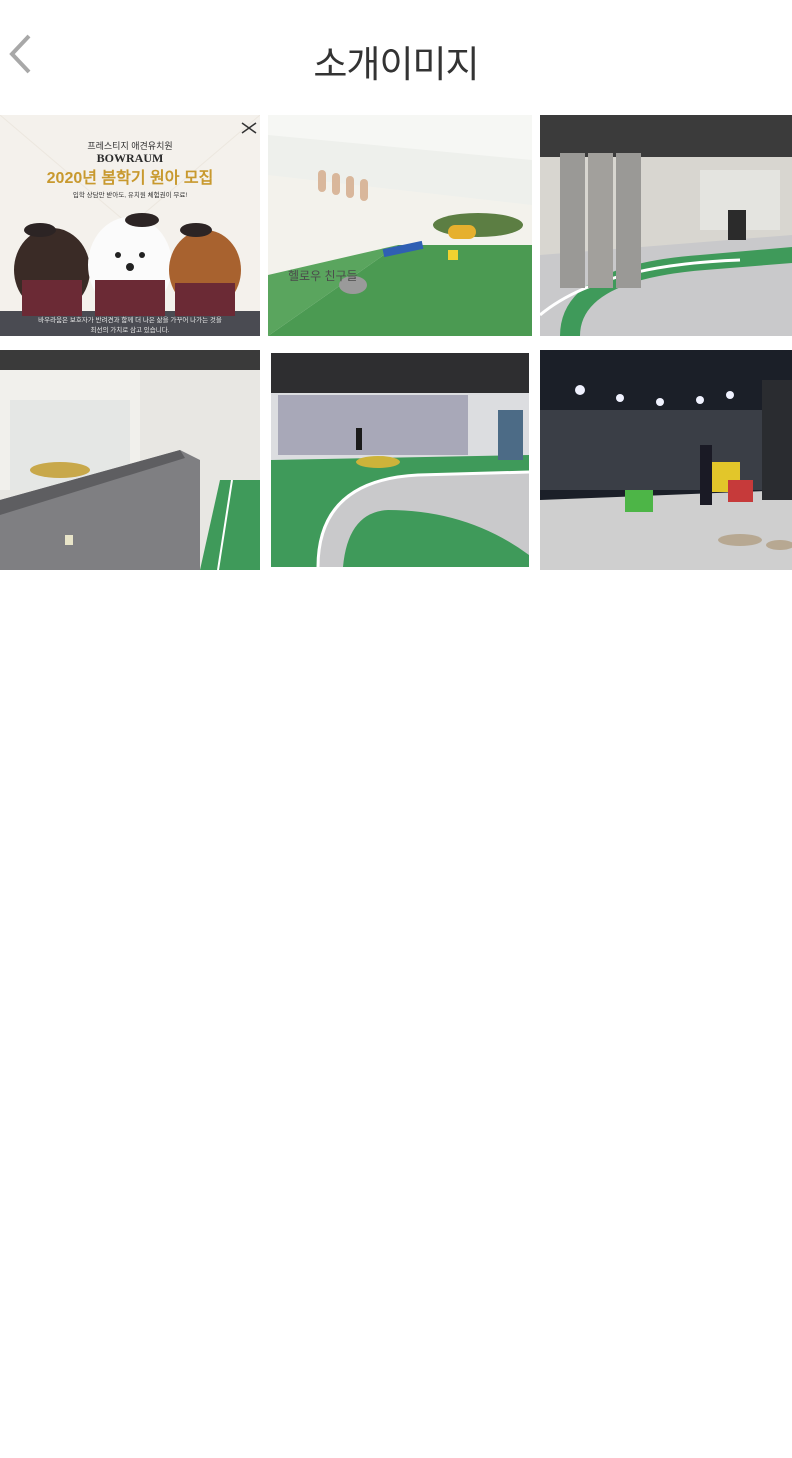  I want to click on page-title: 소개이미지, so click(396, 64).